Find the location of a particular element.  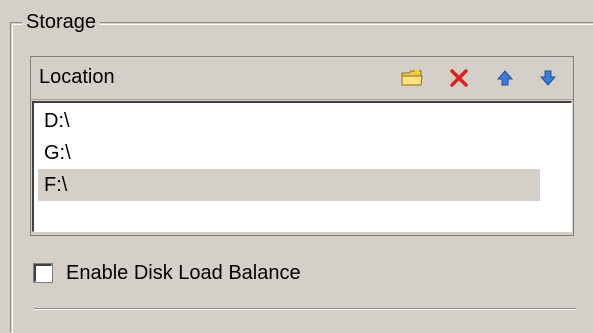

list-item: D:\ is located at coordinates (289, 121).